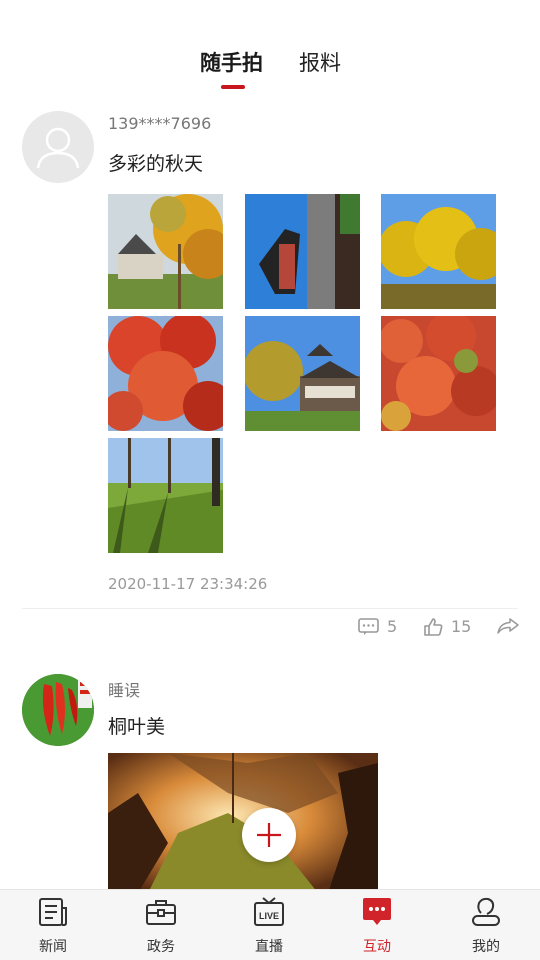 This screenshot has width=540, height=960. I want to click on tab-snapshot: 随手拍, so click(231, 62).